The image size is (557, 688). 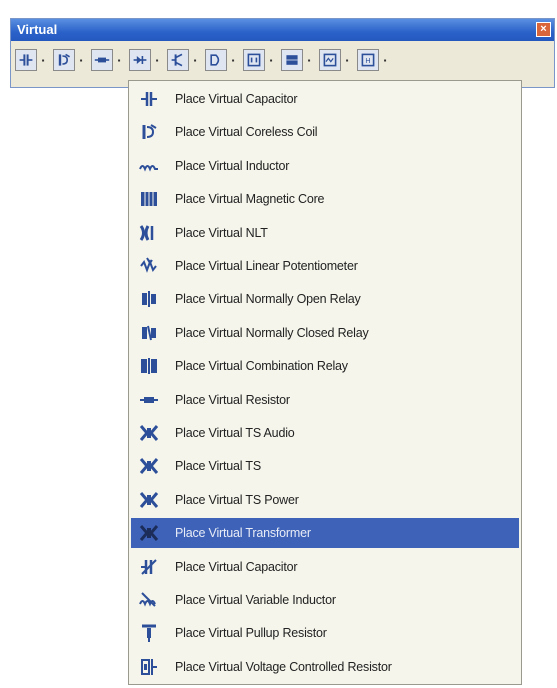 I want to click on ts-power-icon, so click(x=149, y=500).